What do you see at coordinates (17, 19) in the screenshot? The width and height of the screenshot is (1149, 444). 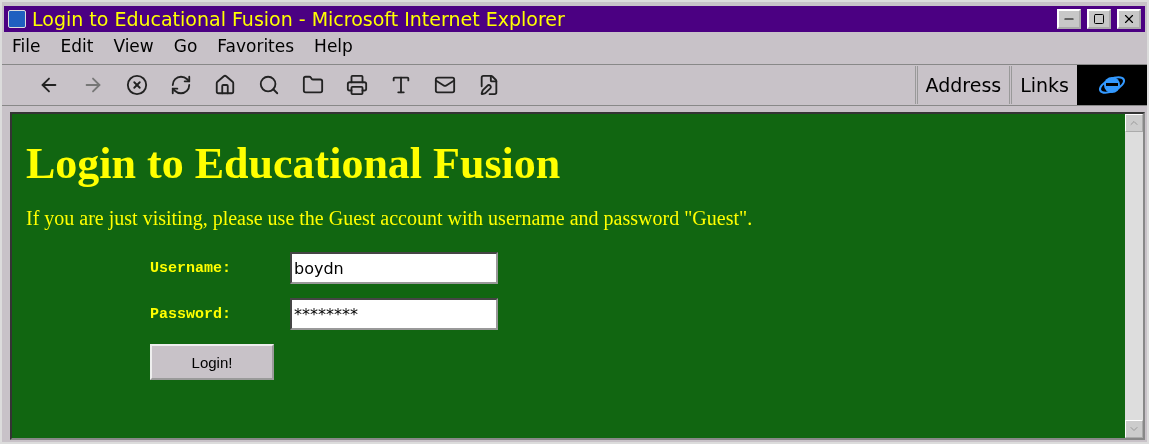 I see `browser-icon` at bounding box center [17, 19].